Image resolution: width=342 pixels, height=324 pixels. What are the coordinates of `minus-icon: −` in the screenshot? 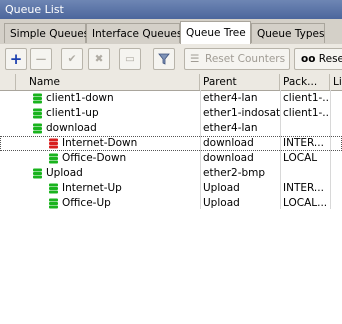 It's located at (41, 59).